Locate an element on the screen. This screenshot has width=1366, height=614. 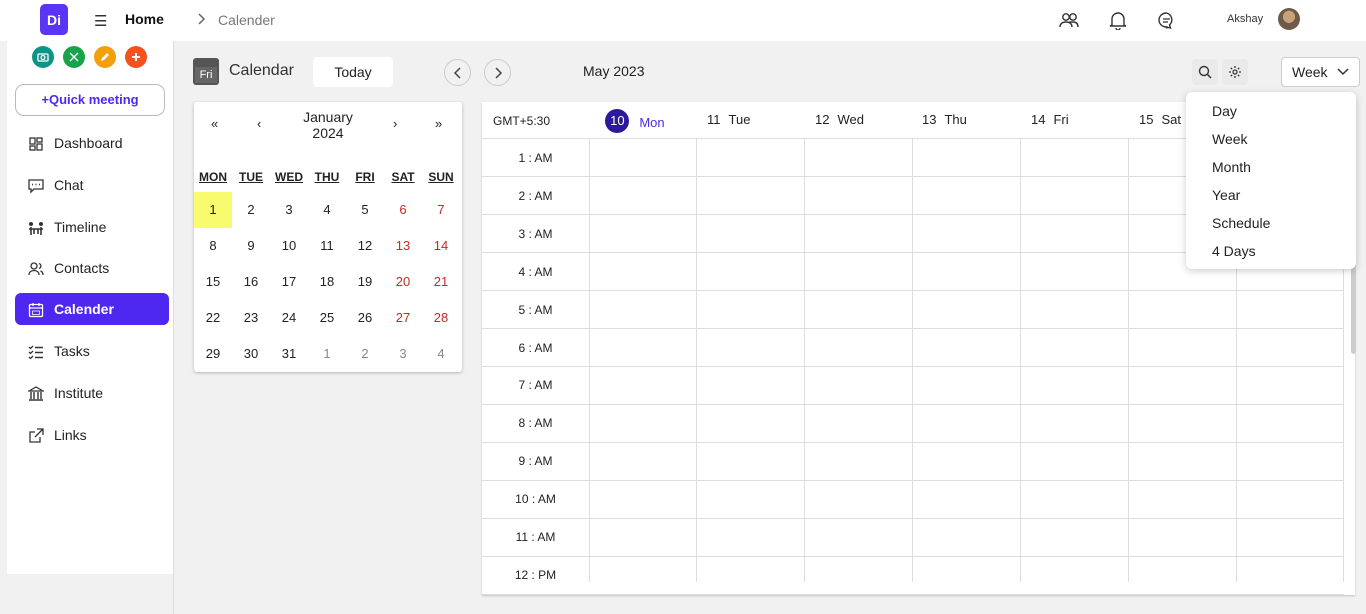
bell-icon is located at coordinates (1118, 20).